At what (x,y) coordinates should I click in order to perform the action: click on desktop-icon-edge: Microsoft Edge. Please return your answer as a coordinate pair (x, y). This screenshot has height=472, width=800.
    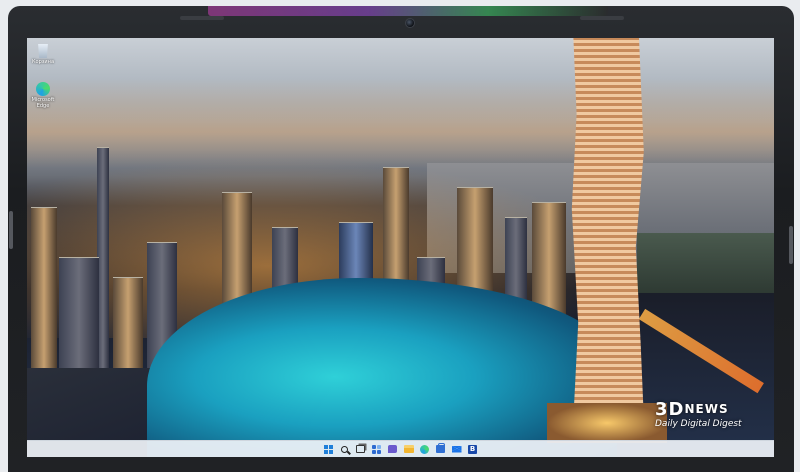
    Looking at the image, I should click on (43, 95).